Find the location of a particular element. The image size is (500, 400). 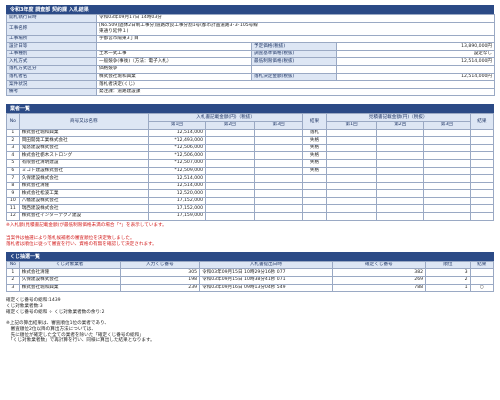

lottery-number: 239 is located at coordinates (160, 288).